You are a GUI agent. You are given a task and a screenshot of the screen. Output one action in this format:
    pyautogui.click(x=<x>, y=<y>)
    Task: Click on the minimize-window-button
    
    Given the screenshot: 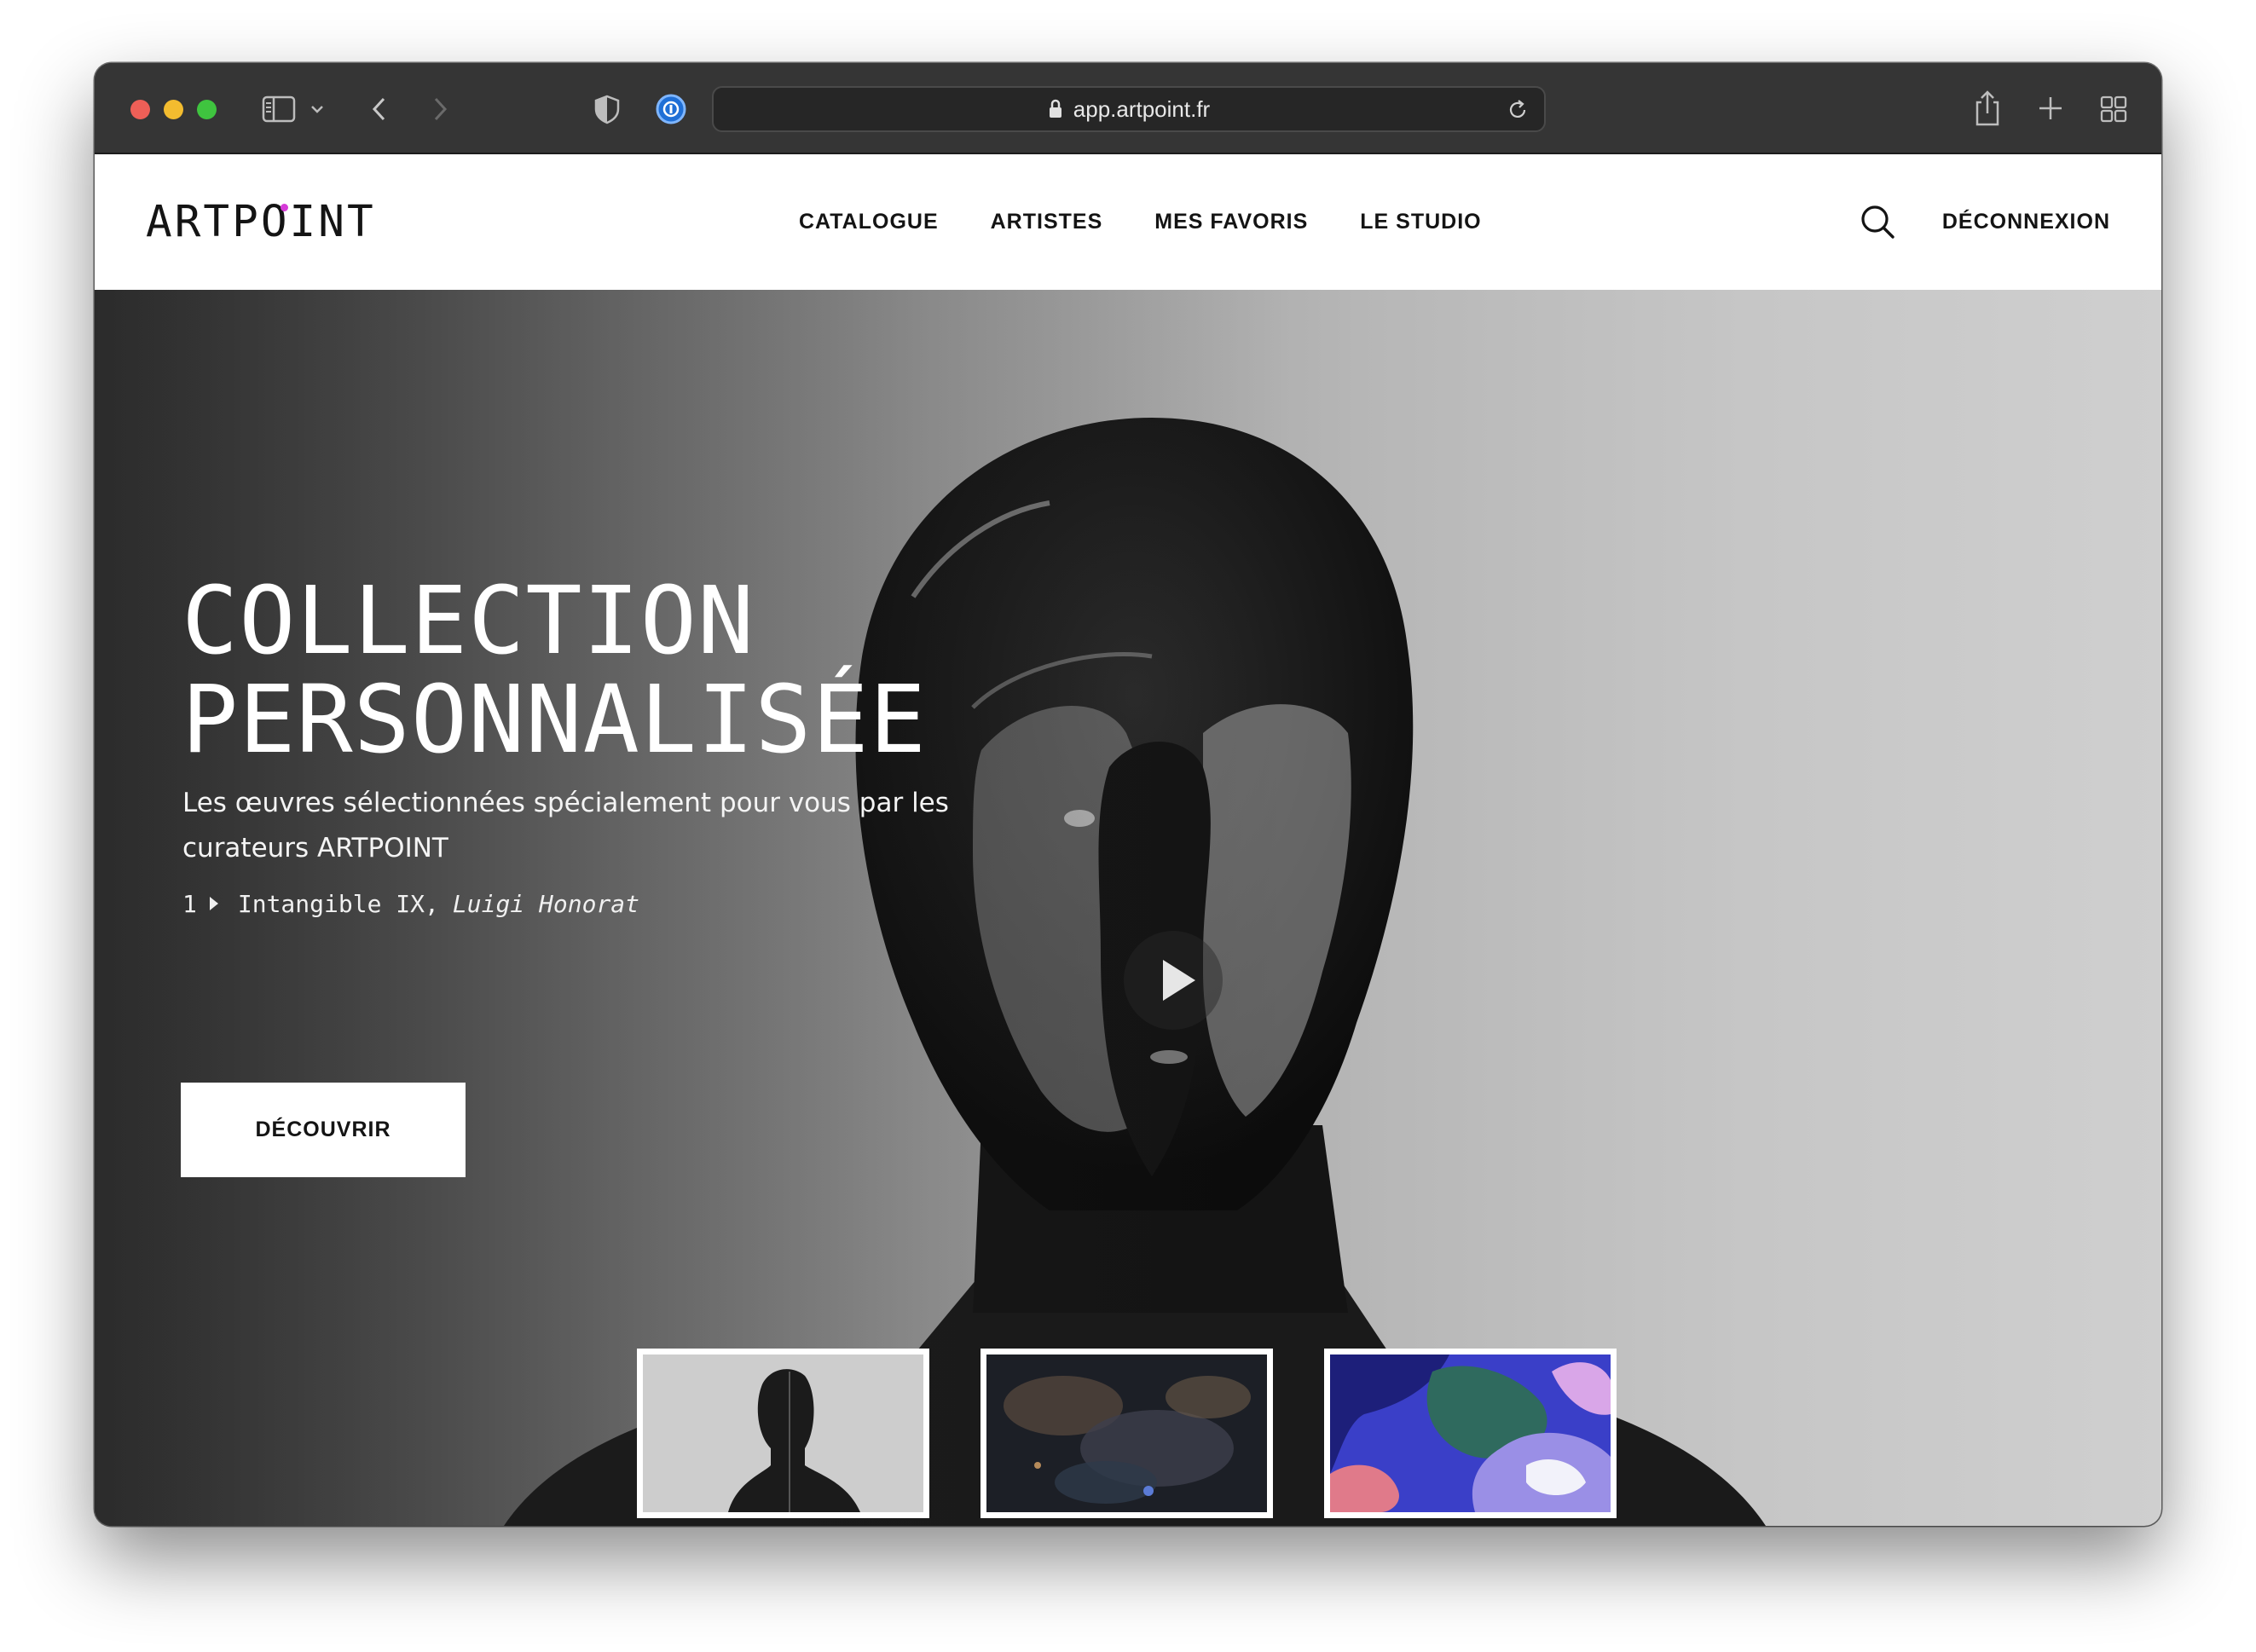 What is the action you would take?
    pyautogui.click(x=173, y=109)
    